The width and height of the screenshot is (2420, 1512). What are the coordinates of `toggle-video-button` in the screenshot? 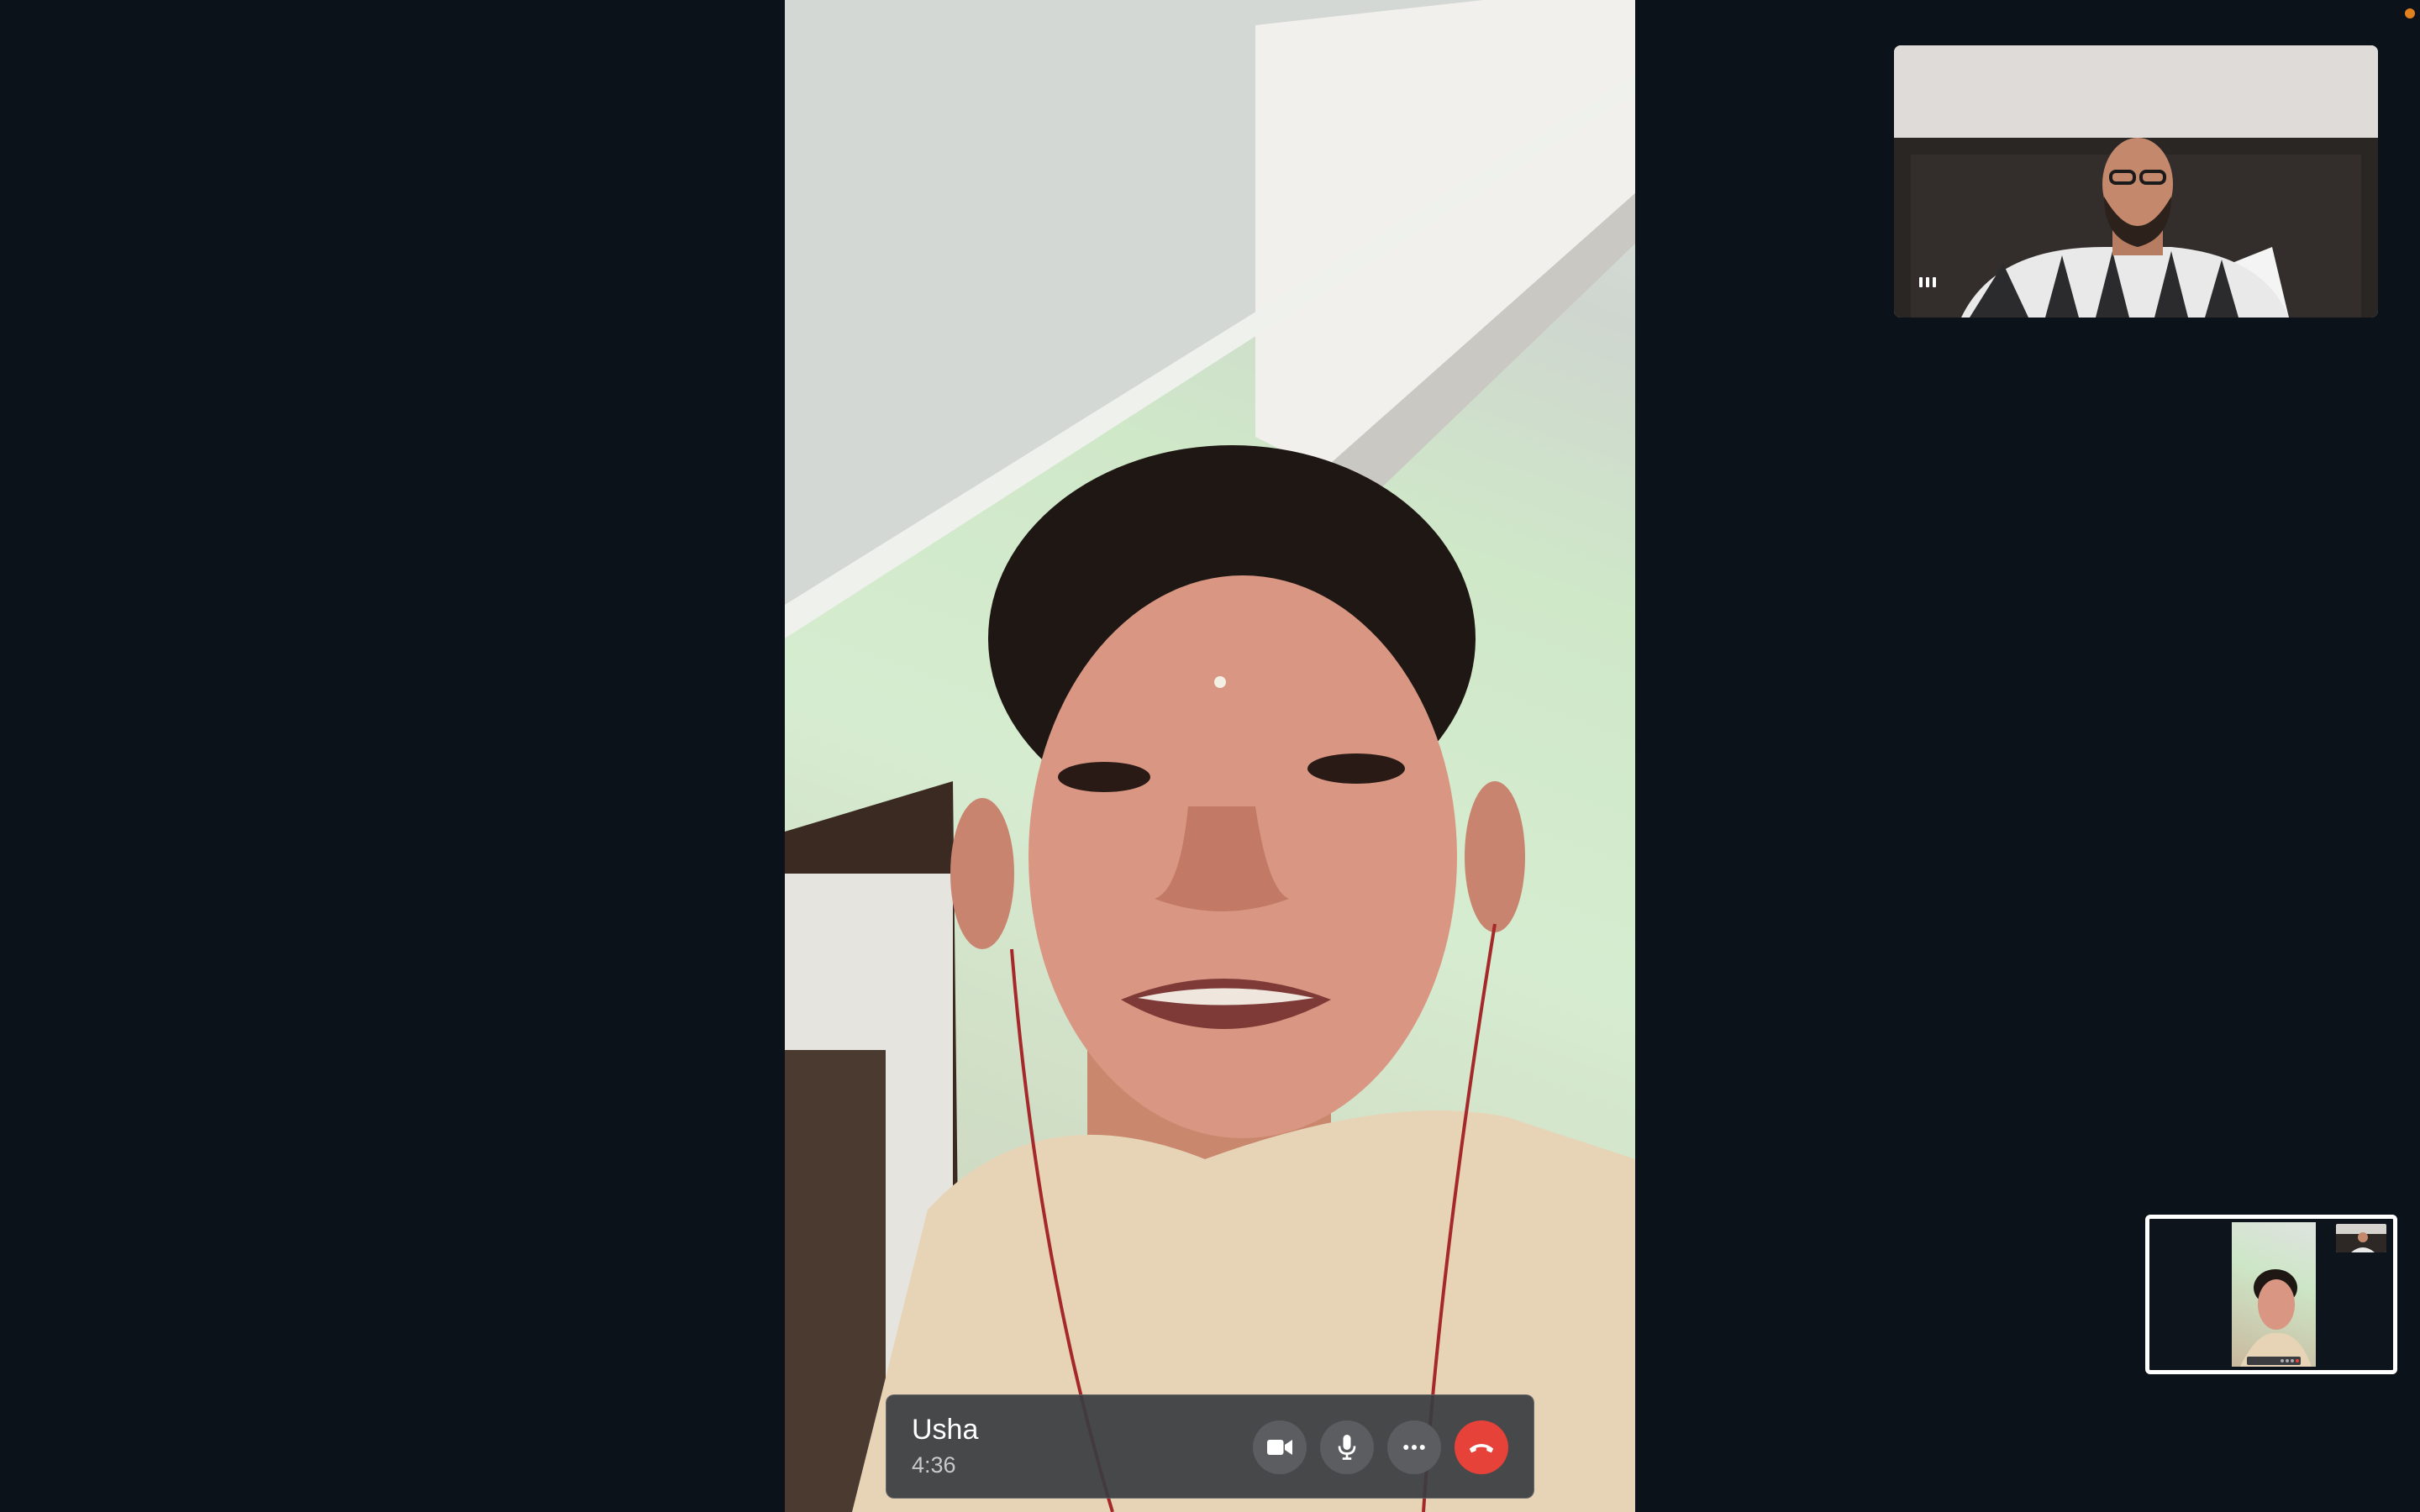 It's located at (1280, 1447).